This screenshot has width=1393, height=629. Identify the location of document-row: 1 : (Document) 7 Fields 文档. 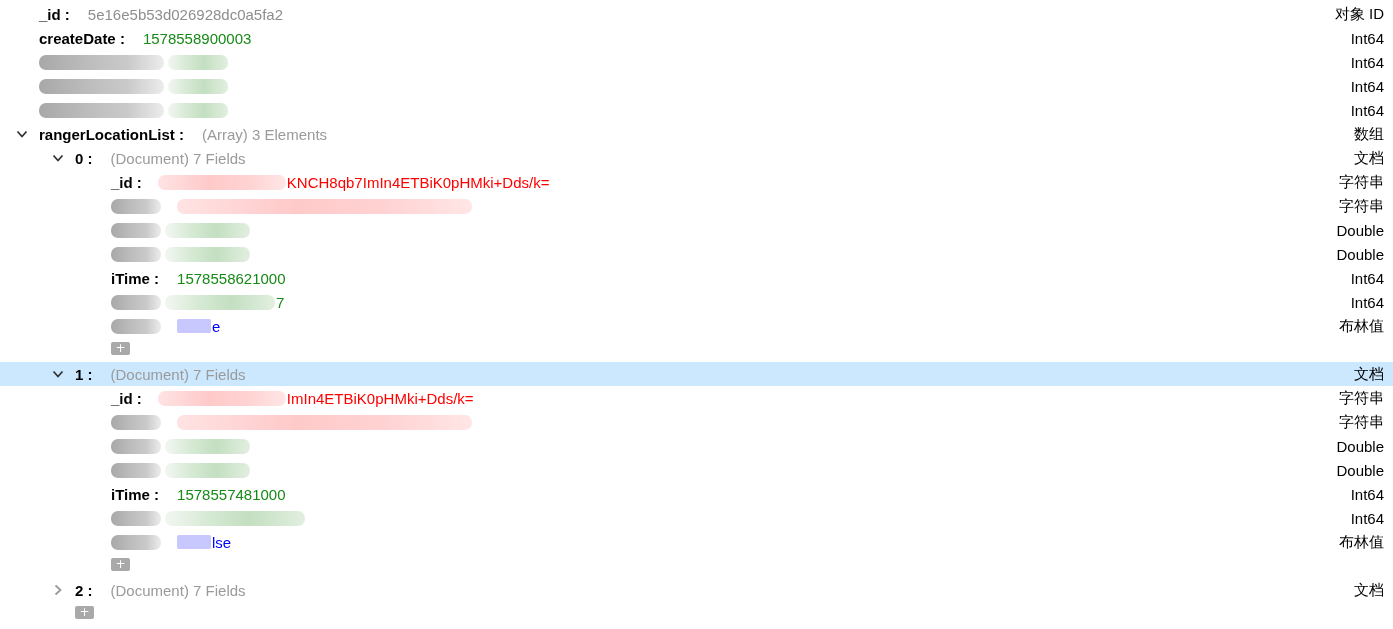
(696, 374).